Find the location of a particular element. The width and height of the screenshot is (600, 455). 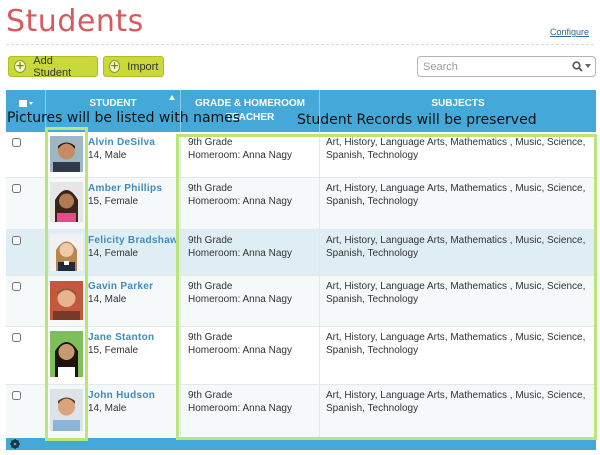

import-button: + Import is located at coordinates (133, 66).